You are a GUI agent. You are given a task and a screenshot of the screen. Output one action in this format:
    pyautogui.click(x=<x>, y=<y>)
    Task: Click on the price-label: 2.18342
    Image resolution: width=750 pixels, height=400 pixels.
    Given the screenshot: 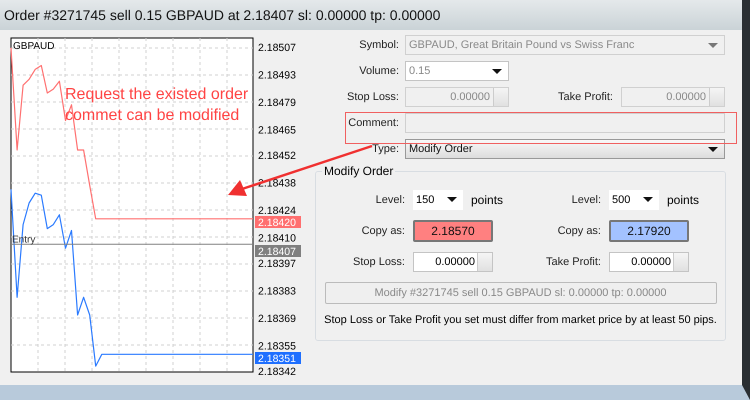 What is the action you would take?
    pyautogui.click(x=277, y=372)
    